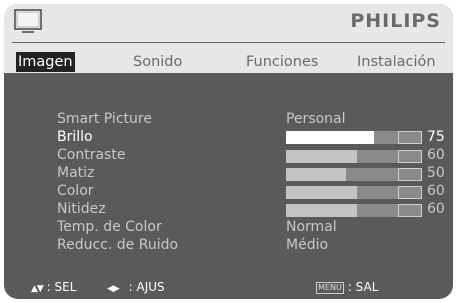 The width and height of the screenshot is (457, 303). I want to click on menu-key-icon: MENU, so click(330, 287).